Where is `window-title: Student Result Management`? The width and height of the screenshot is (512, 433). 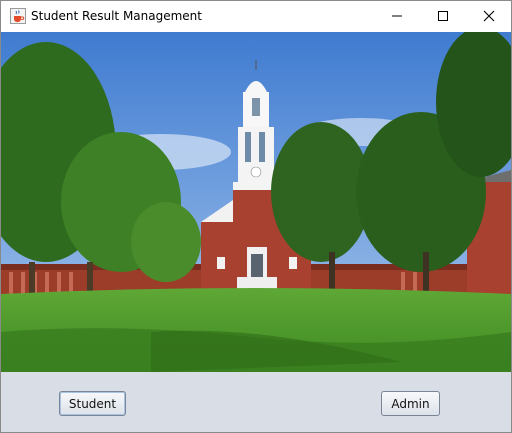
window-title: Student Result Management is located at coordinates (116, 16).